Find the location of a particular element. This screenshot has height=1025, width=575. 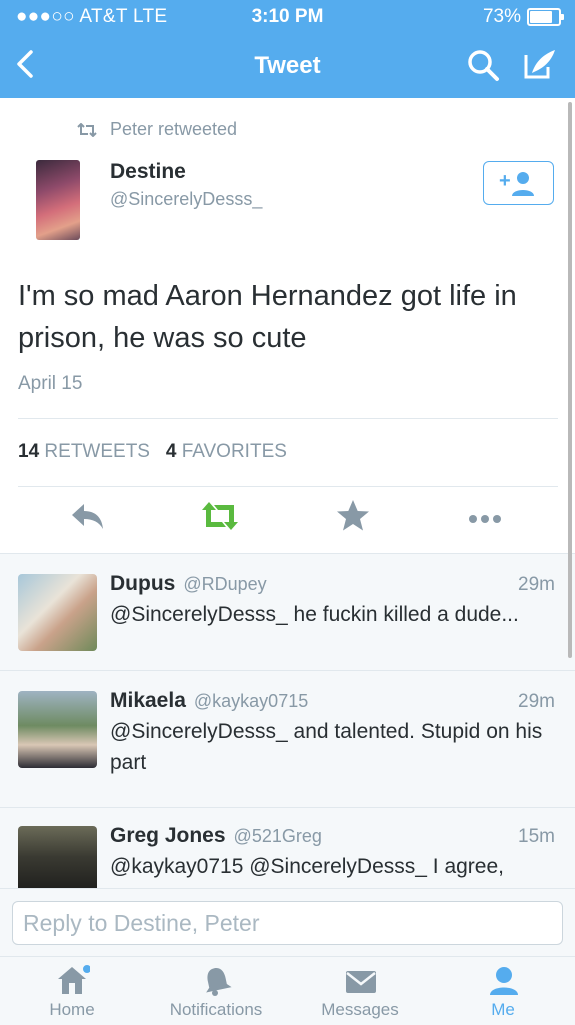

tweet-actions is located at coordinates (287, 521).